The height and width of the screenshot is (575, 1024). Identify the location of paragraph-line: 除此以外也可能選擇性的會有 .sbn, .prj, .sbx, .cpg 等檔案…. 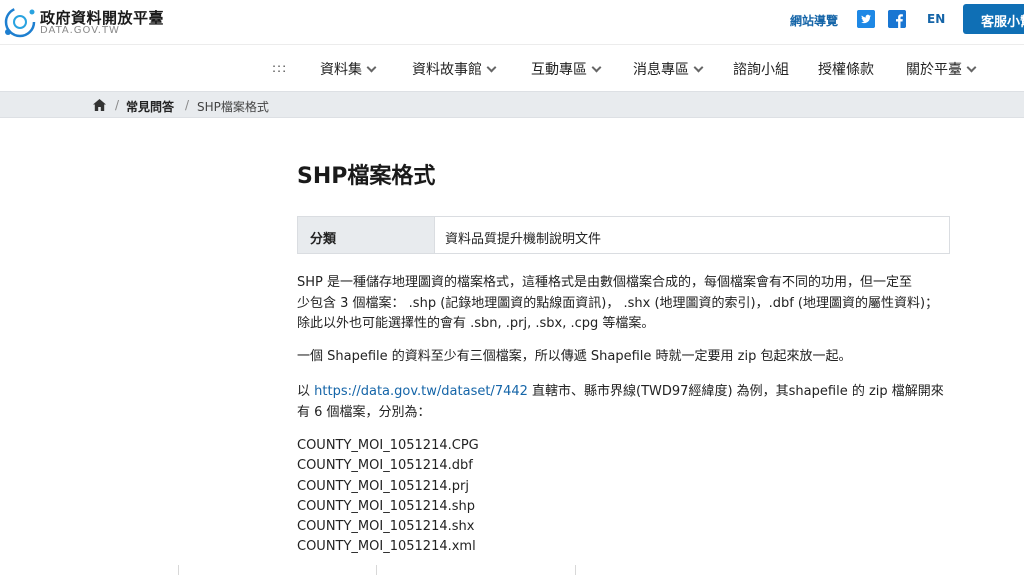
(476, 323).